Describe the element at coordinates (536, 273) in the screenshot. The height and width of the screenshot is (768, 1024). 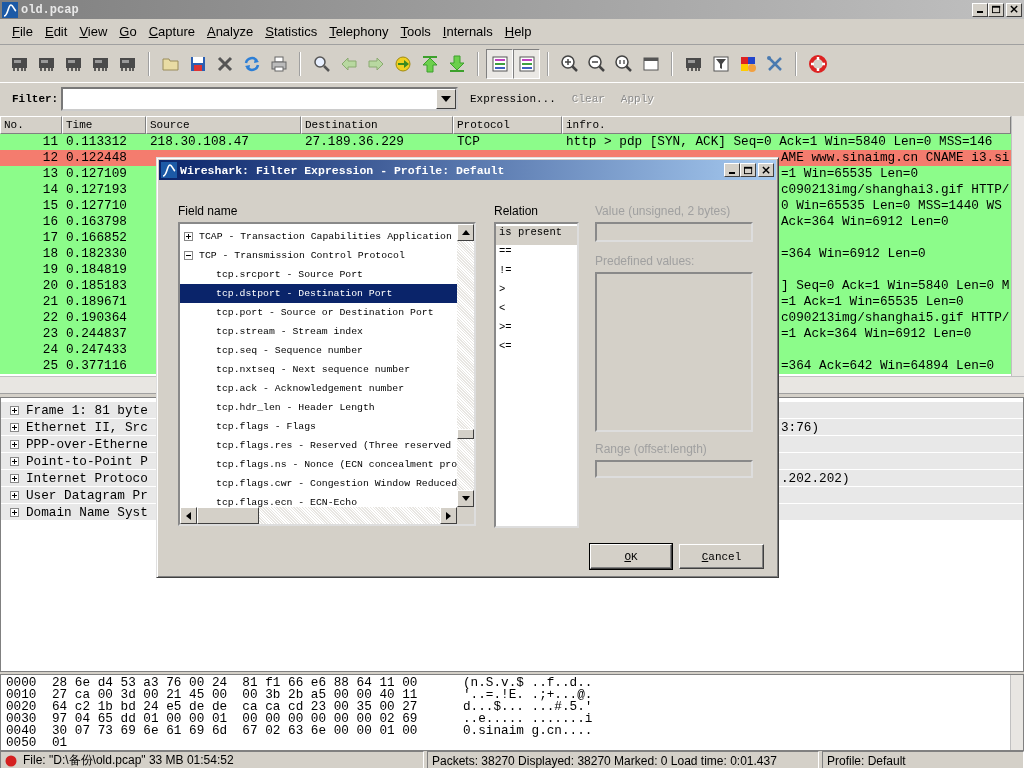
I see `list-item: !=` at that location.